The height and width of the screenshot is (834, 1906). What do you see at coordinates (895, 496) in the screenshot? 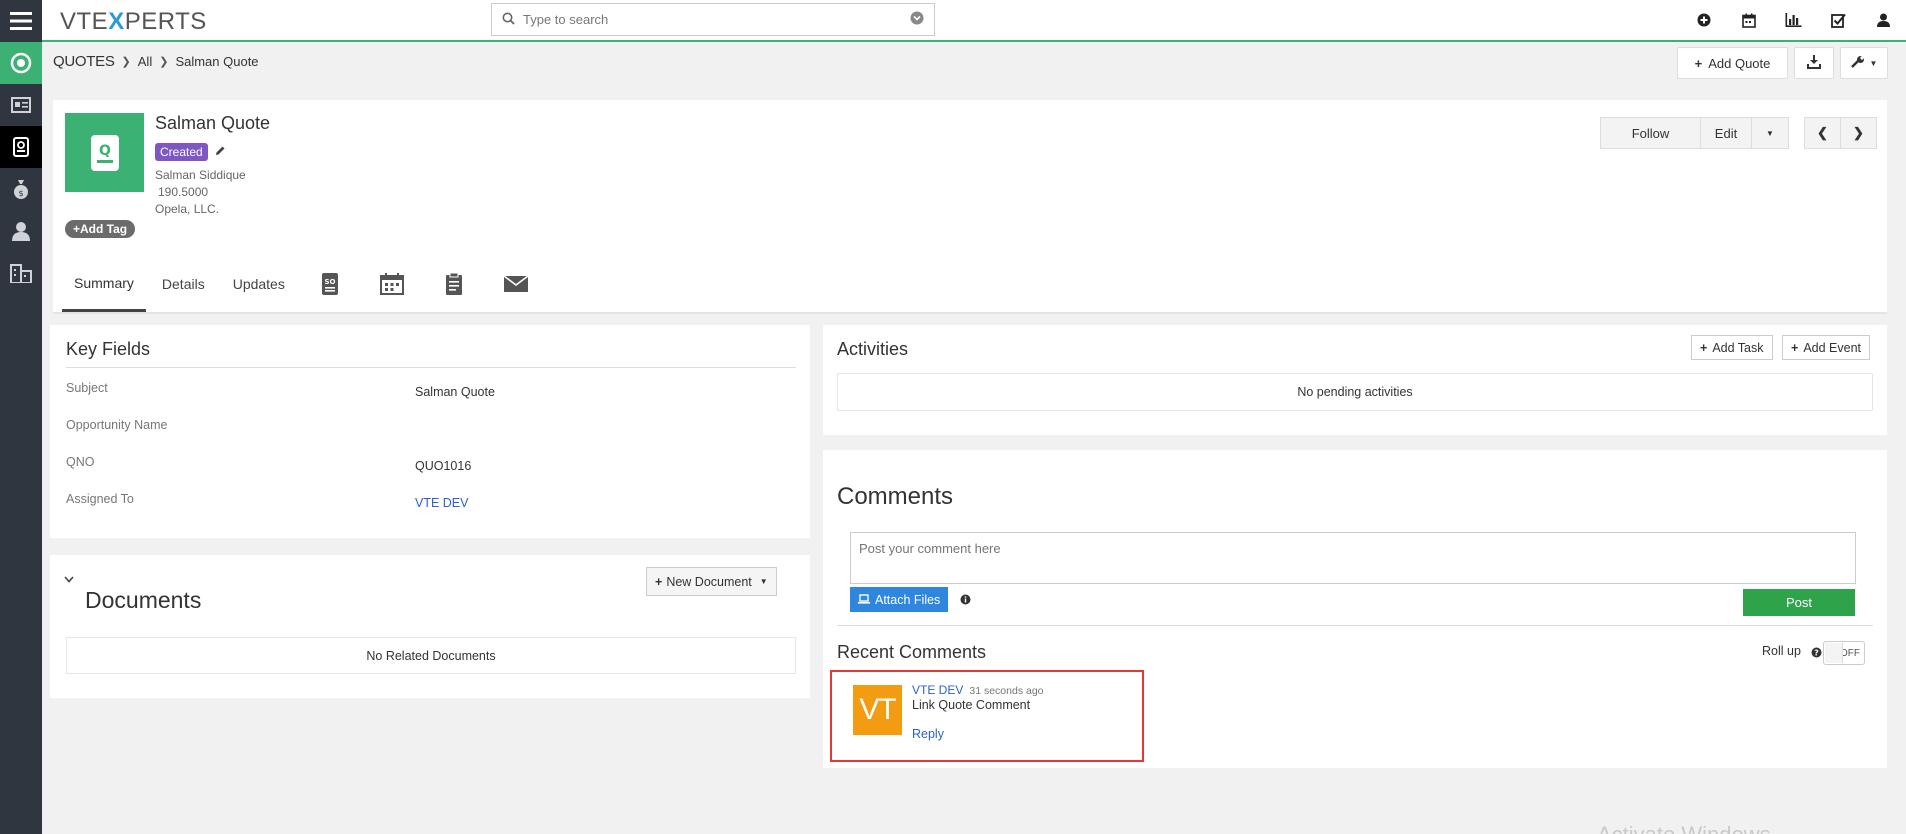
I see `comments-title: Comments` at bounding box center [895, 496].